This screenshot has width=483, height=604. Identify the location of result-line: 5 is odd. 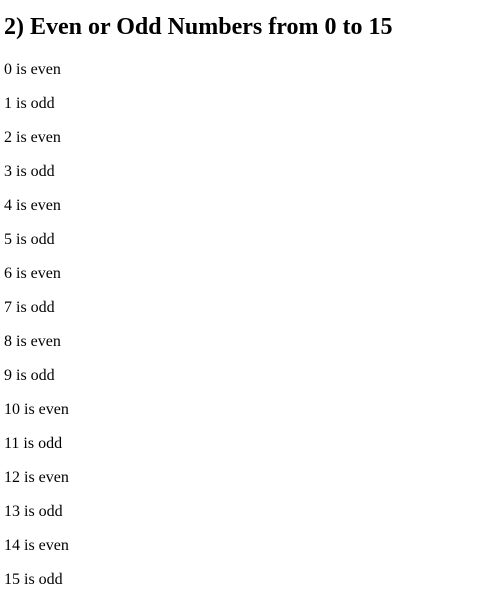
(29, 239).